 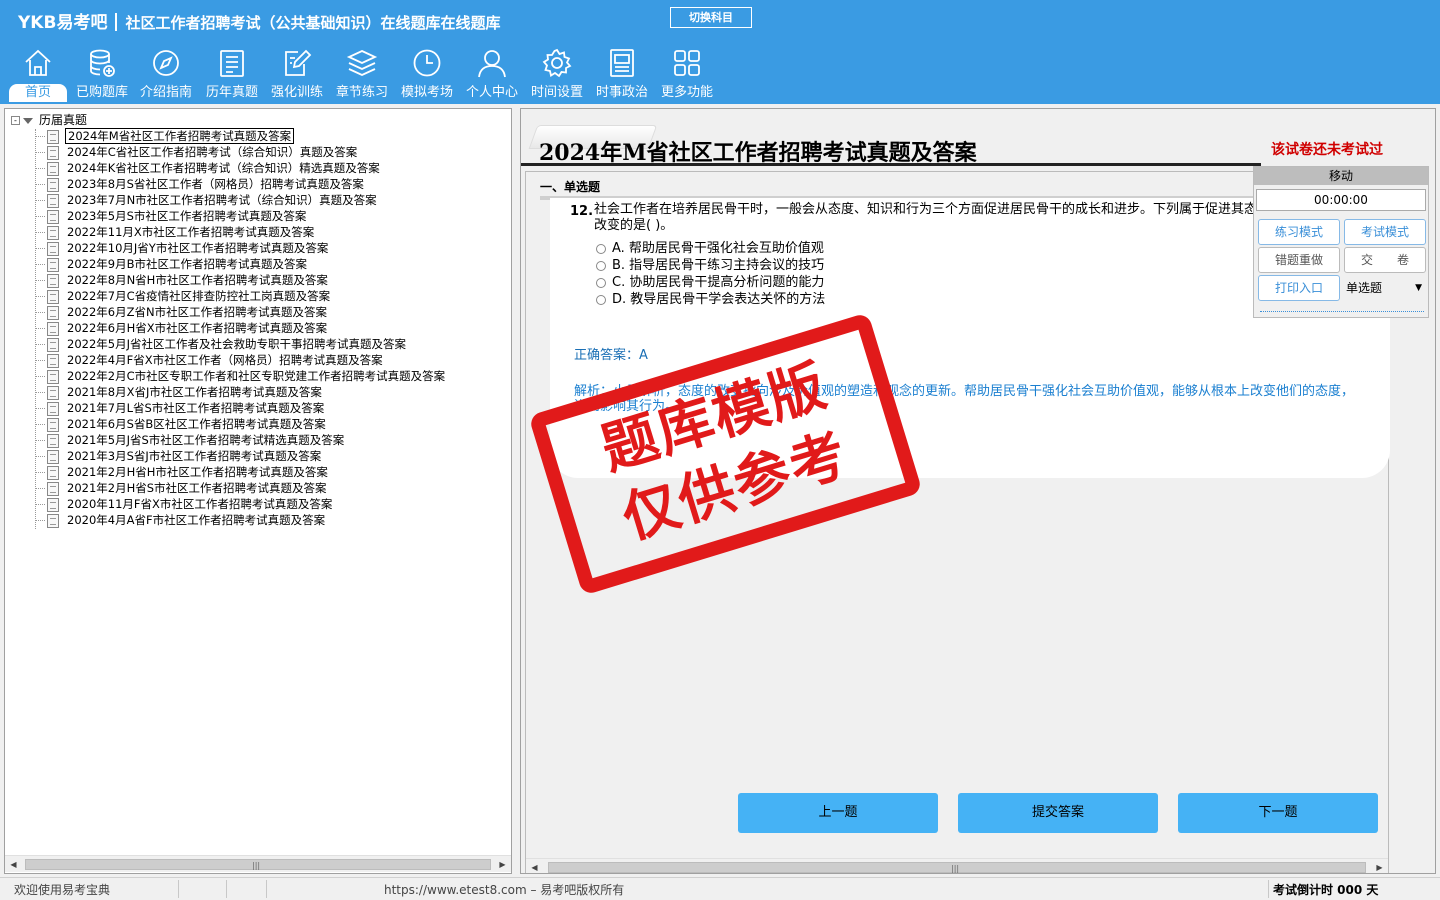 What do you see at coordinates (710, 265) in the screenshot?
I see `option-b: B. 指导居民骨干练习主持会议的技巧` at bounding box center [710, 265].